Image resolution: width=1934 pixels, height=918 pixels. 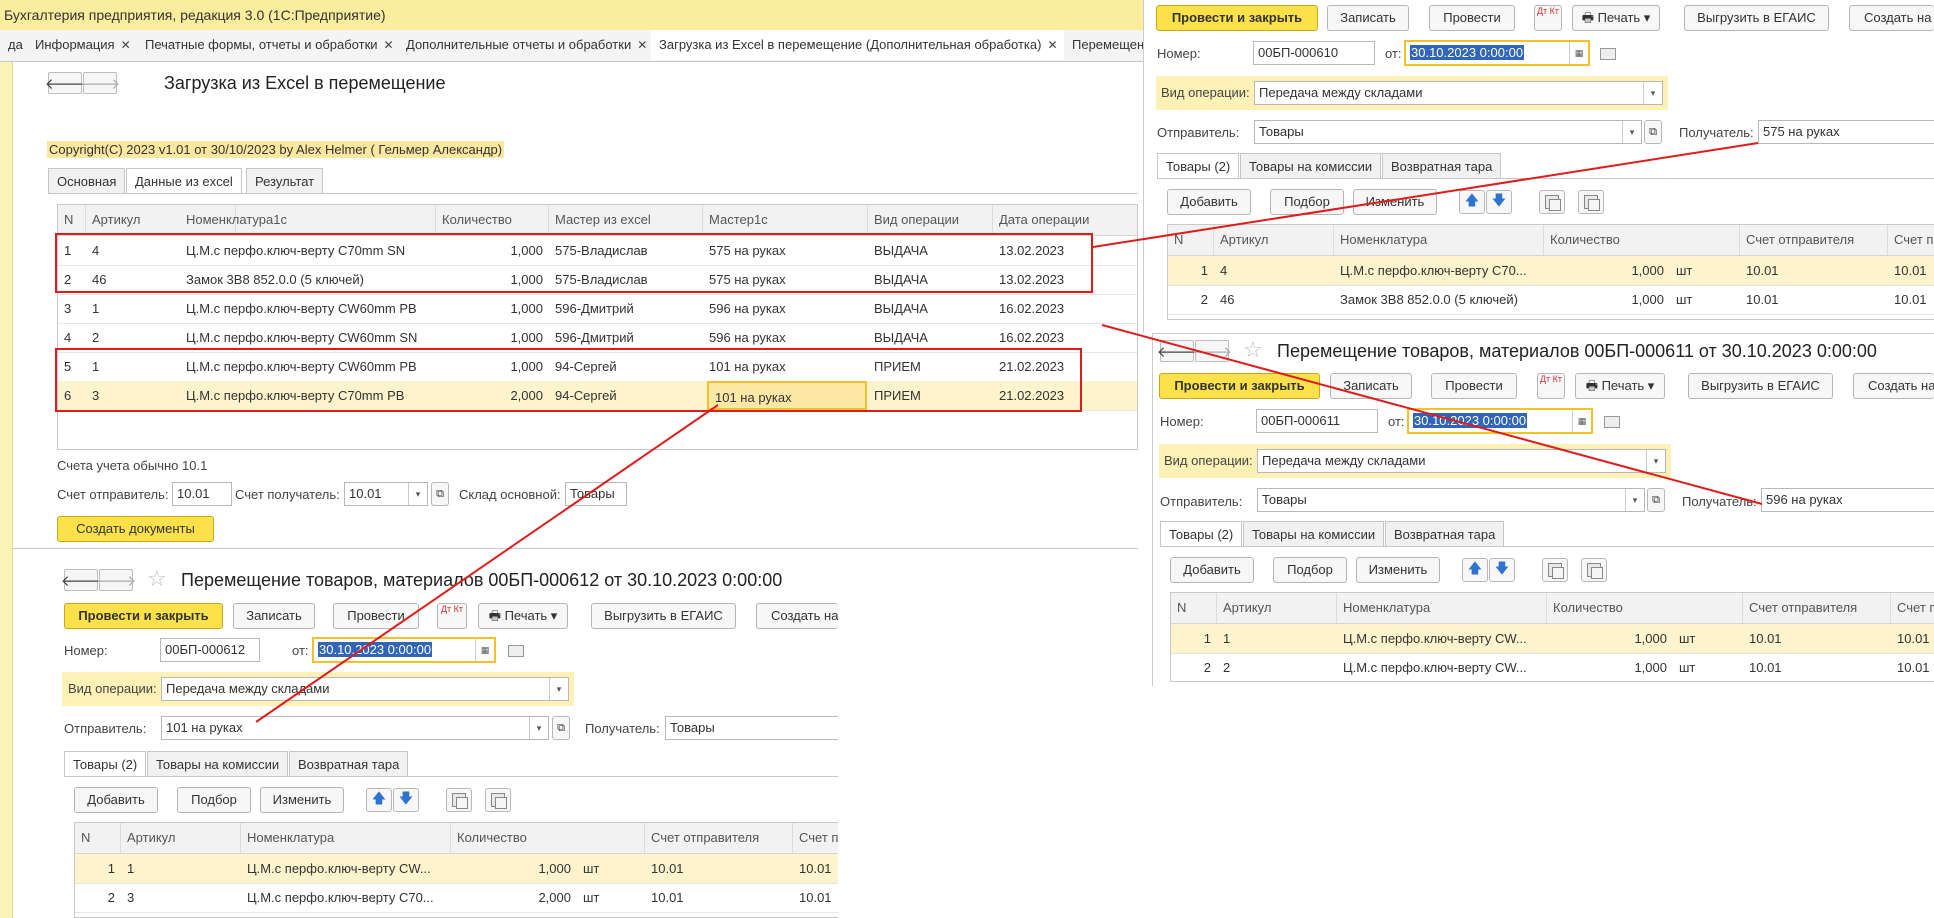 What do you see at coordinates (1425, 195) in the screenshot?
I see `arrow-doc610` at bounding box center [1425, 195].